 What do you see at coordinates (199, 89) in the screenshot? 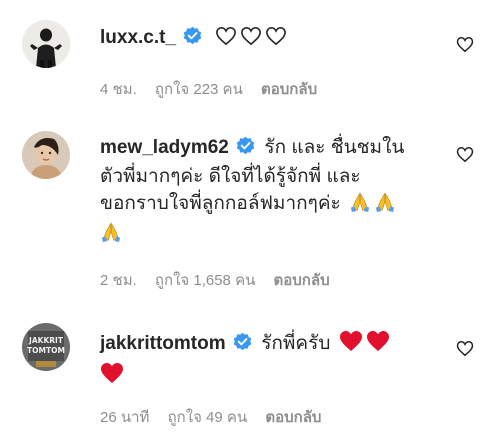
I see `comment-likes: ถูกใจ 223 คน` at bounding box center [199, 89].